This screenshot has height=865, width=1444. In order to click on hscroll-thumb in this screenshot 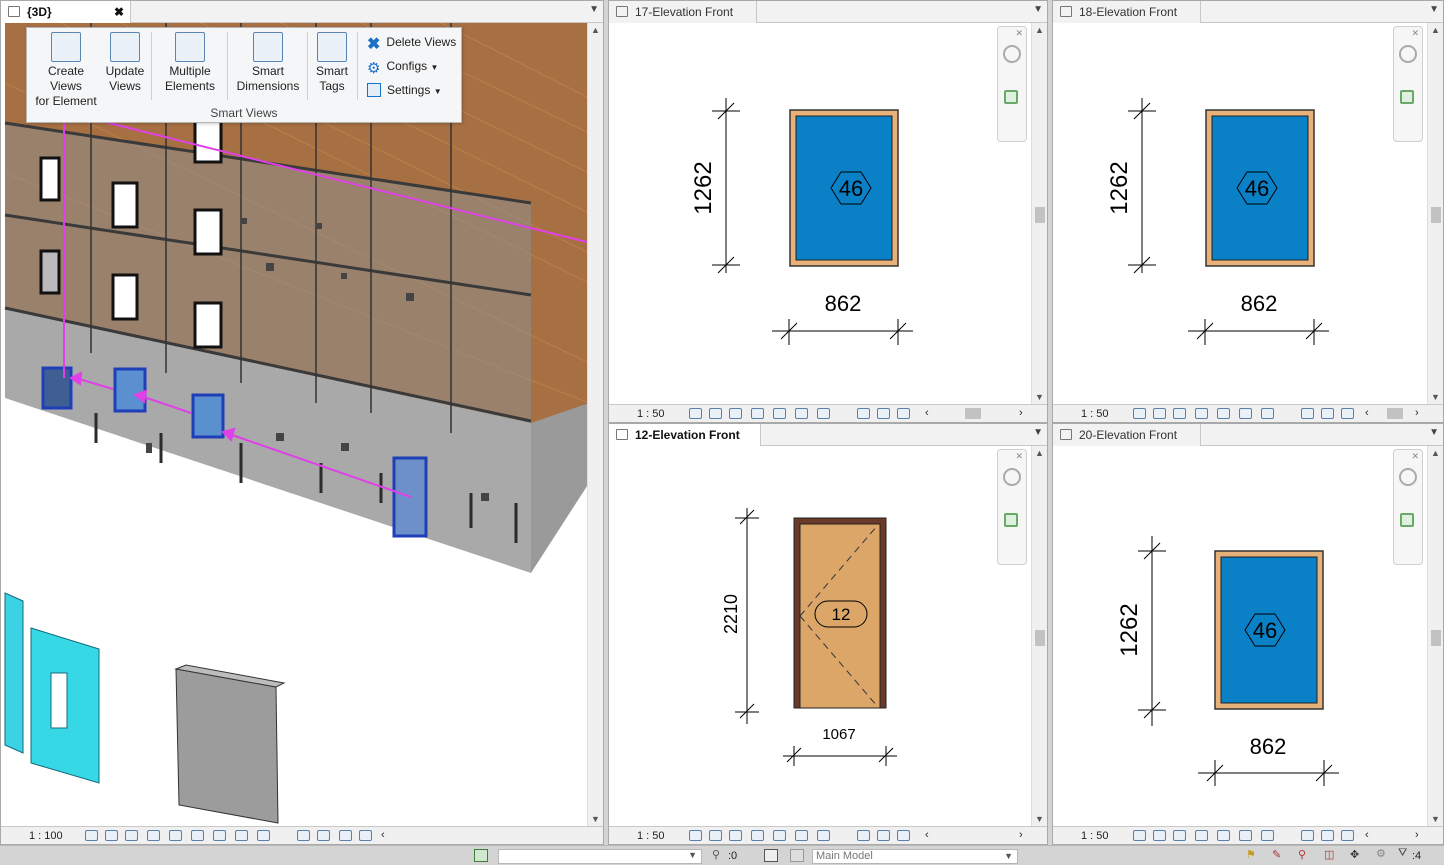, I will do `click(973, 413)`.